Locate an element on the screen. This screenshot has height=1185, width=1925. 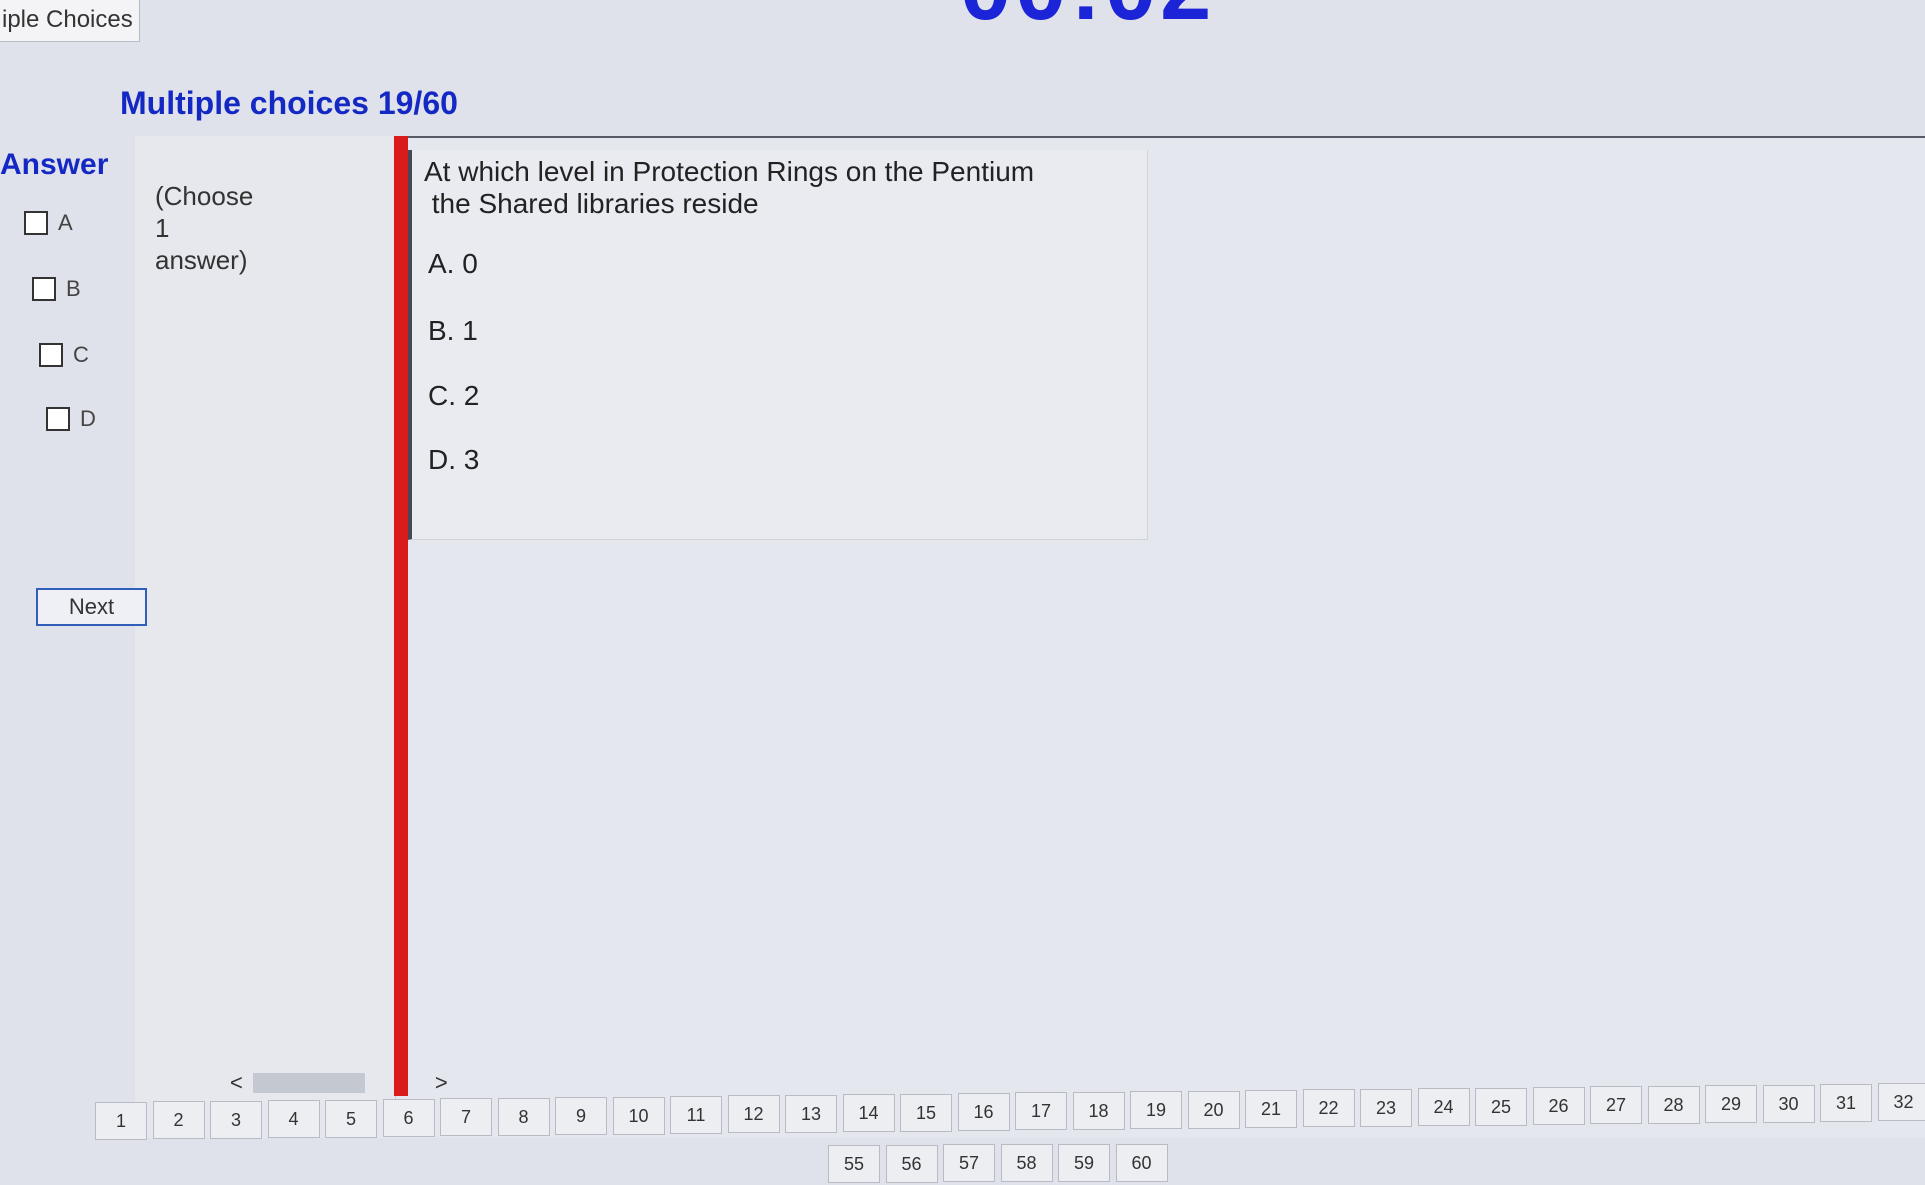
question-nav-button-16: 16 is located at coordinates (983, 1112).